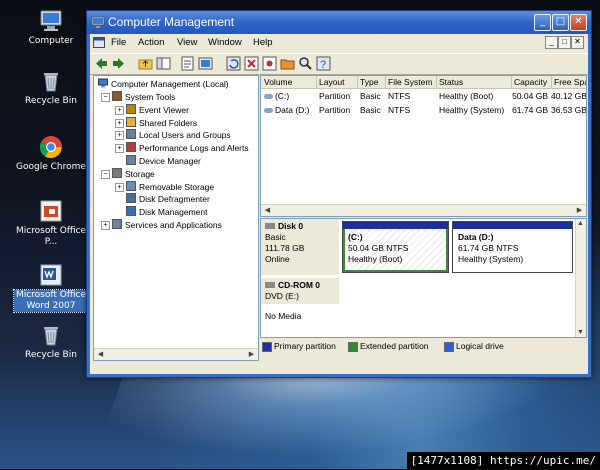  Describe the element at coordinates (50, 147) in the screenshot. I see `chrome-icon` at that location.